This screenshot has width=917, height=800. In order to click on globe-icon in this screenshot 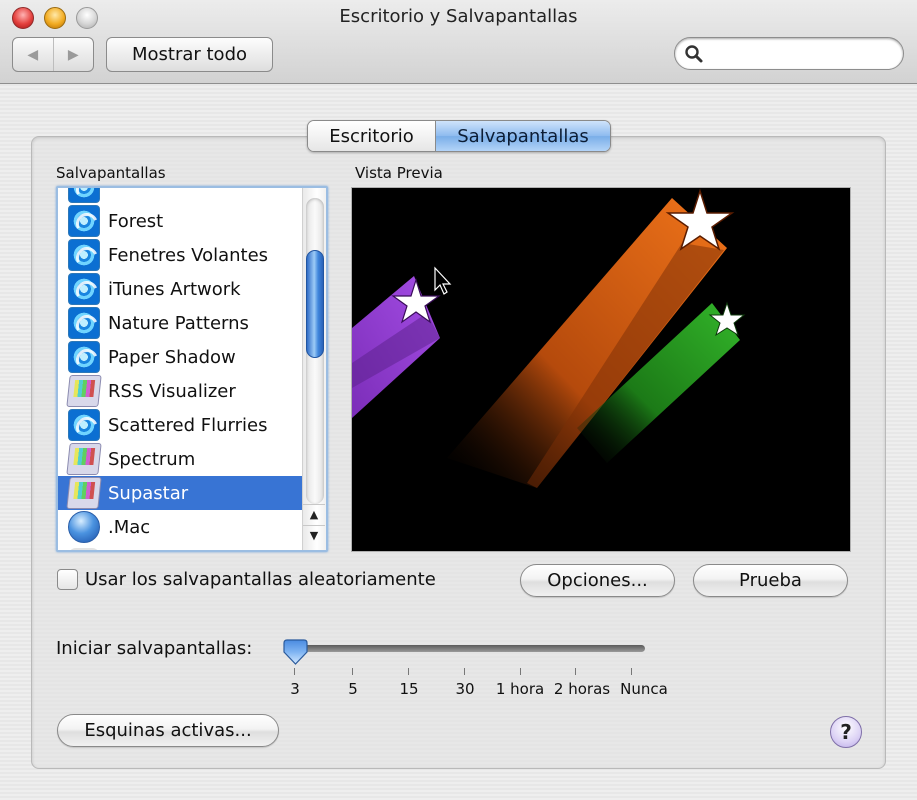, I will do `click(84, 527)`.